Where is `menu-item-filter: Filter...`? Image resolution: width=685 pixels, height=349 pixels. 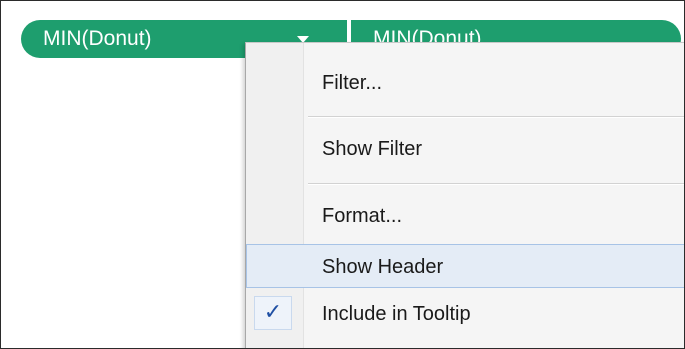 menu-item-filter: Filter... is located at coordinates (465, 83).